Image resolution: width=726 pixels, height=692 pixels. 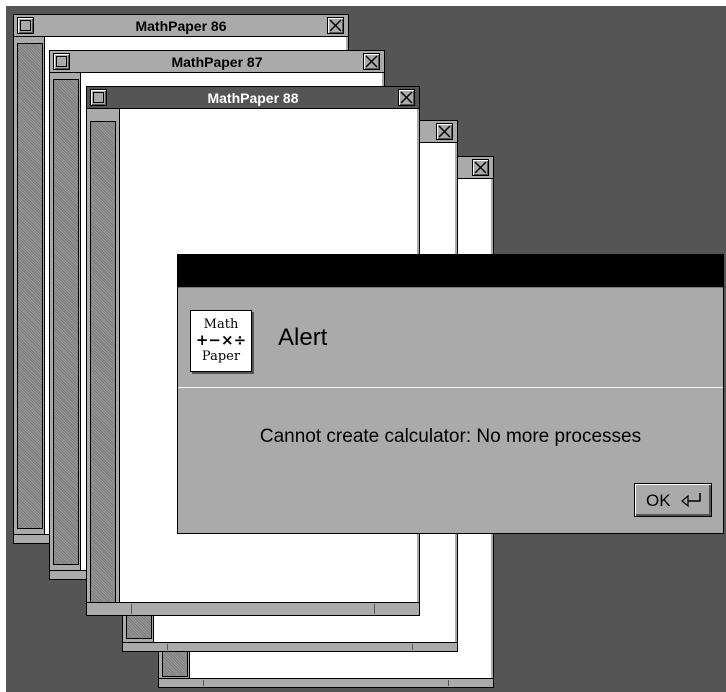 I want to click on mathpaper-app-icon: Math +−×÷ Paper, so click(x=221, y=341).